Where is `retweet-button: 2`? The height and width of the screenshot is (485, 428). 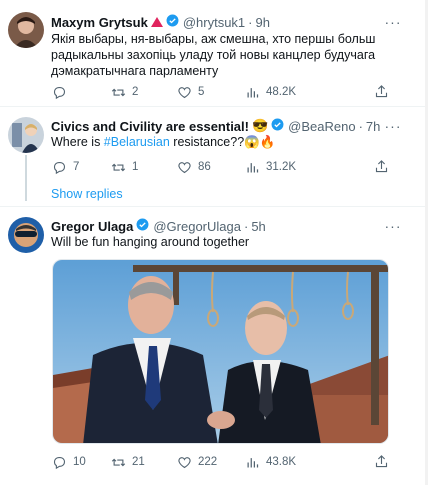
retweet-button: 2 is located at coordinates (124, 92).